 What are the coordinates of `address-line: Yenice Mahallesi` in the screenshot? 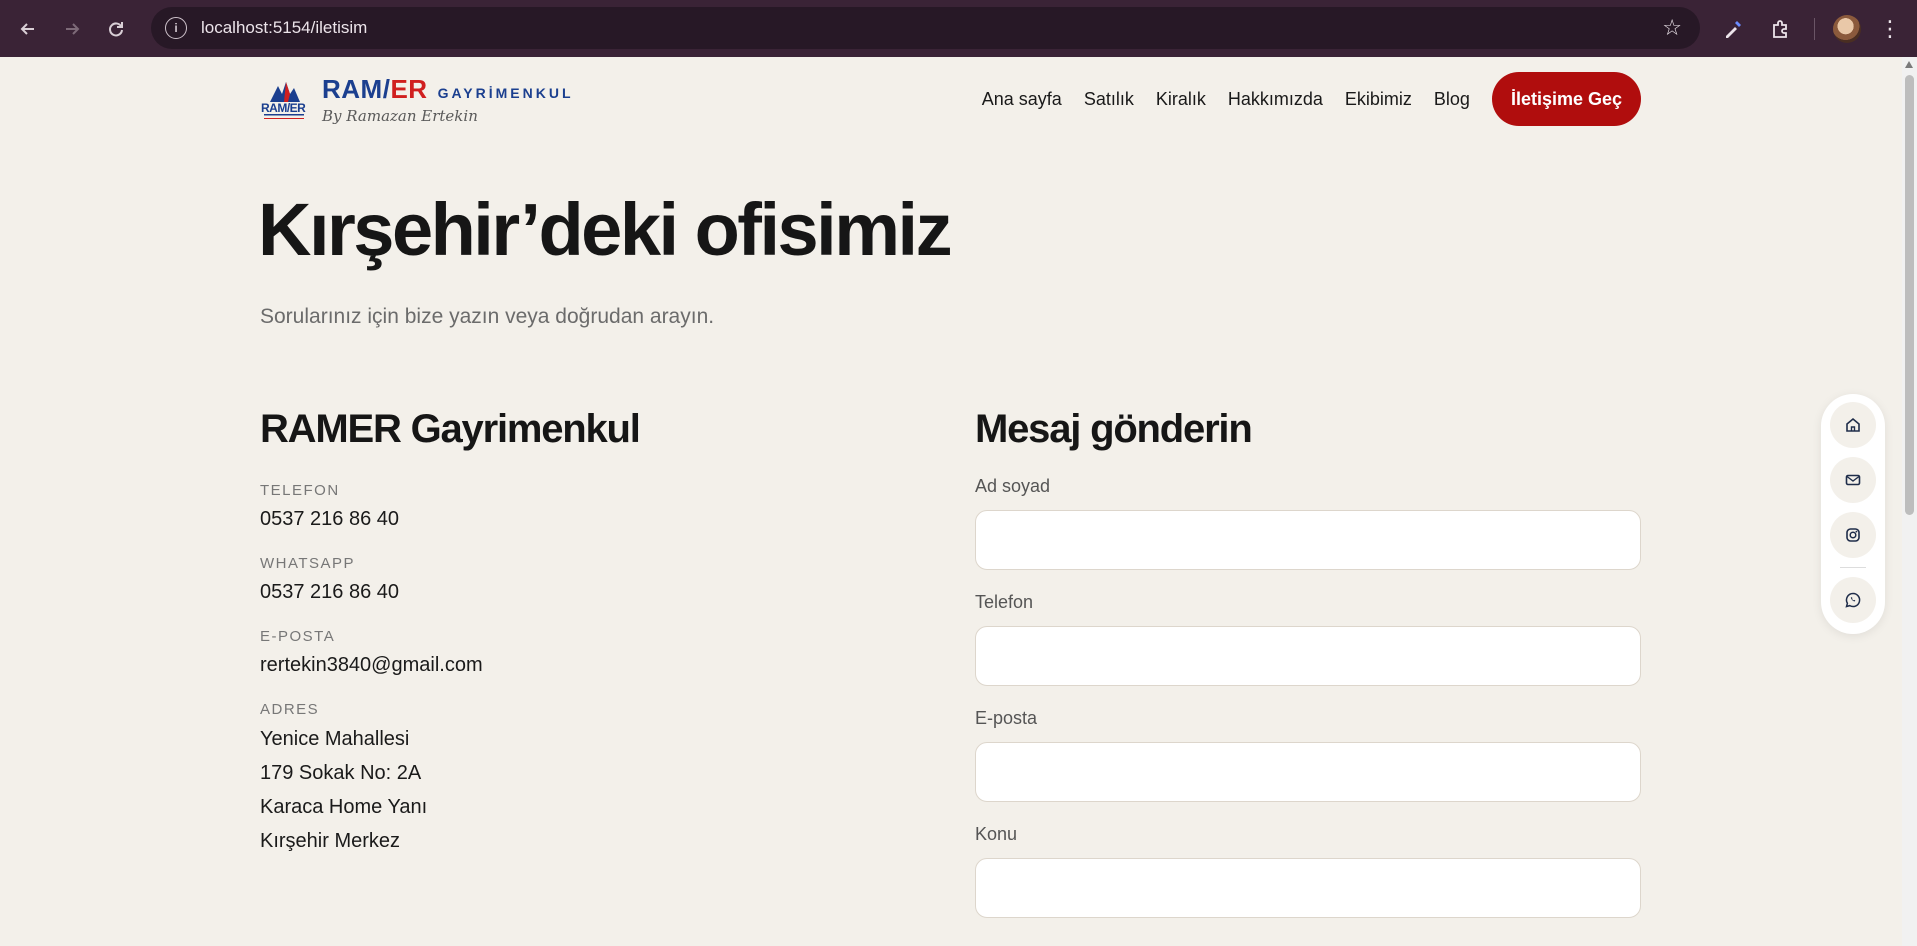 It's located at (335, 739).